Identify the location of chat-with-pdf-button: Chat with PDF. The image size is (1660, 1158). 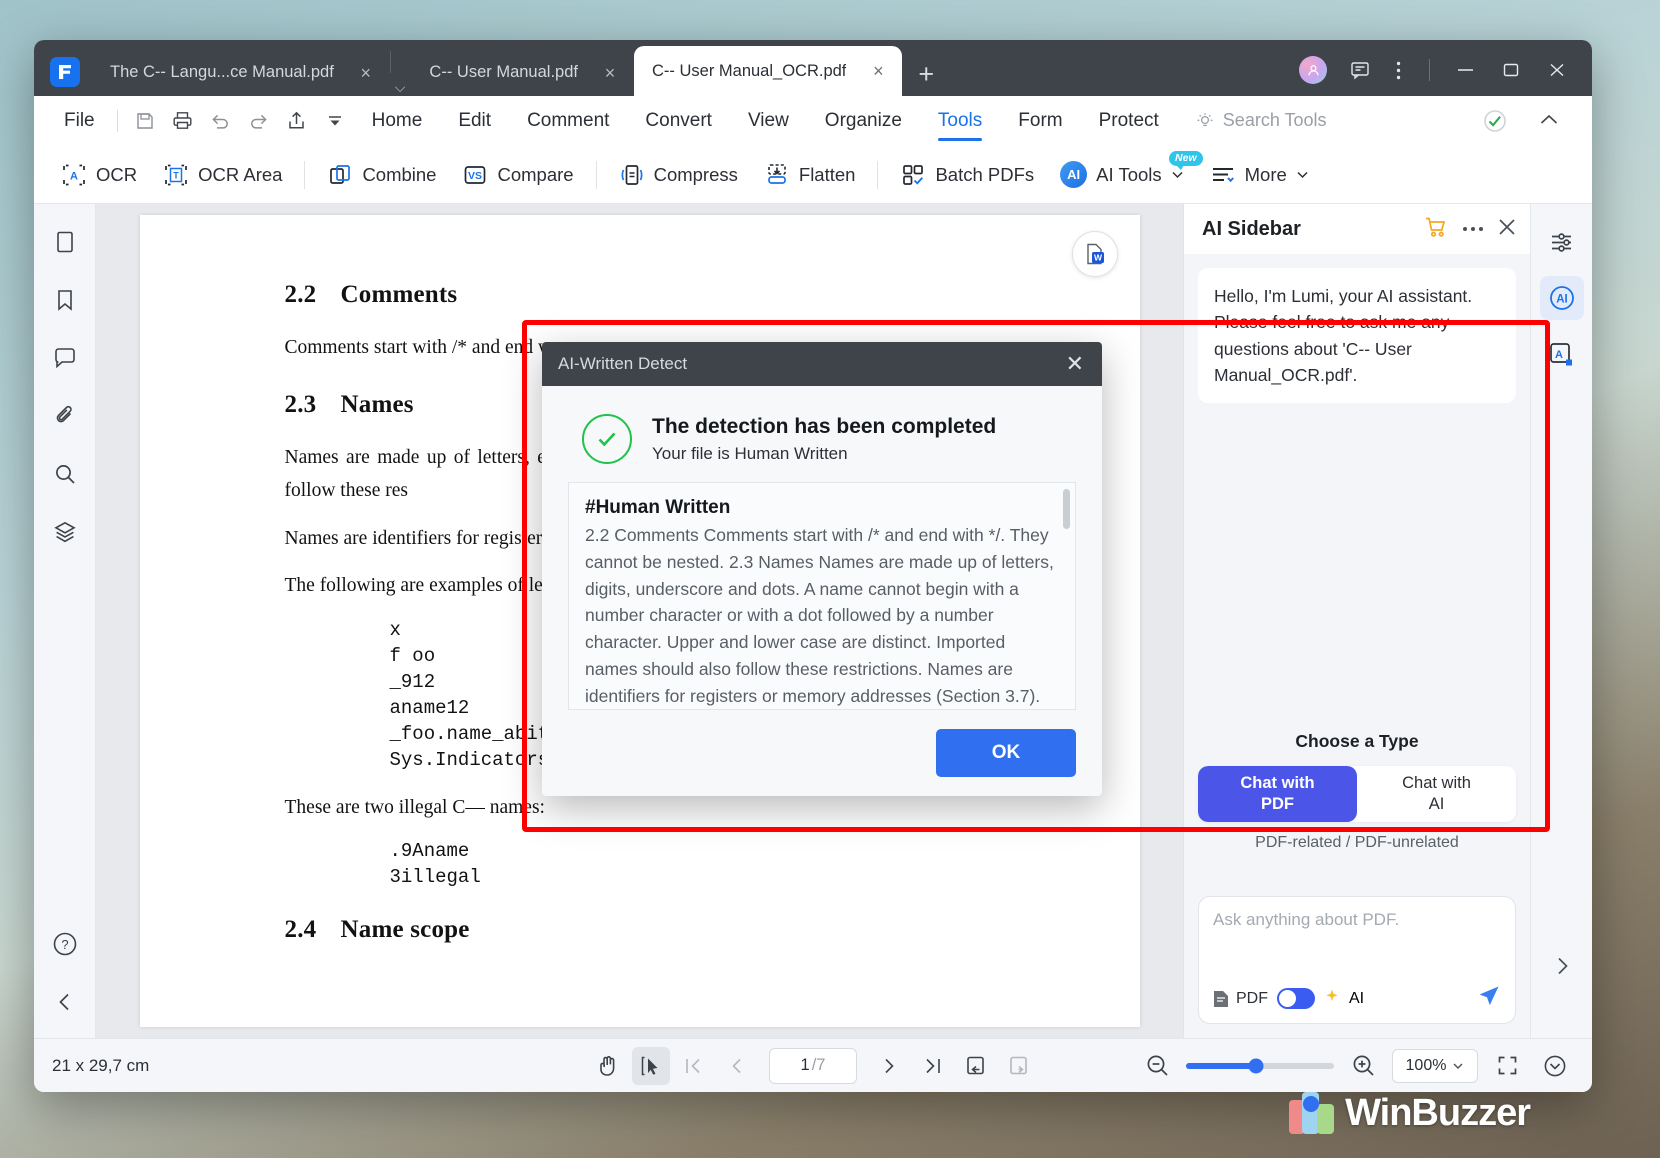
(1277, 794).